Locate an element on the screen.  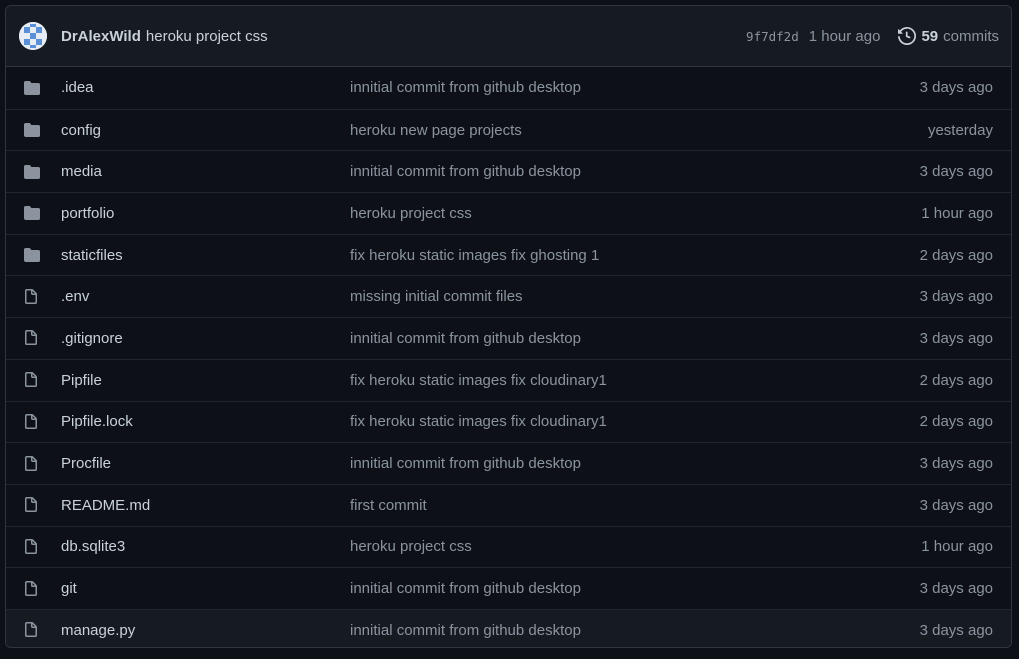
author-avatar is located at coordinates (33, 36).